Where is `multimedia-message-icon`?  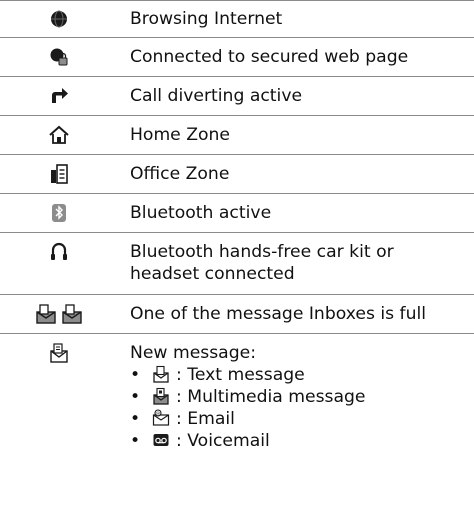 multimedia-message-icon is located at coordinates (161, 396).